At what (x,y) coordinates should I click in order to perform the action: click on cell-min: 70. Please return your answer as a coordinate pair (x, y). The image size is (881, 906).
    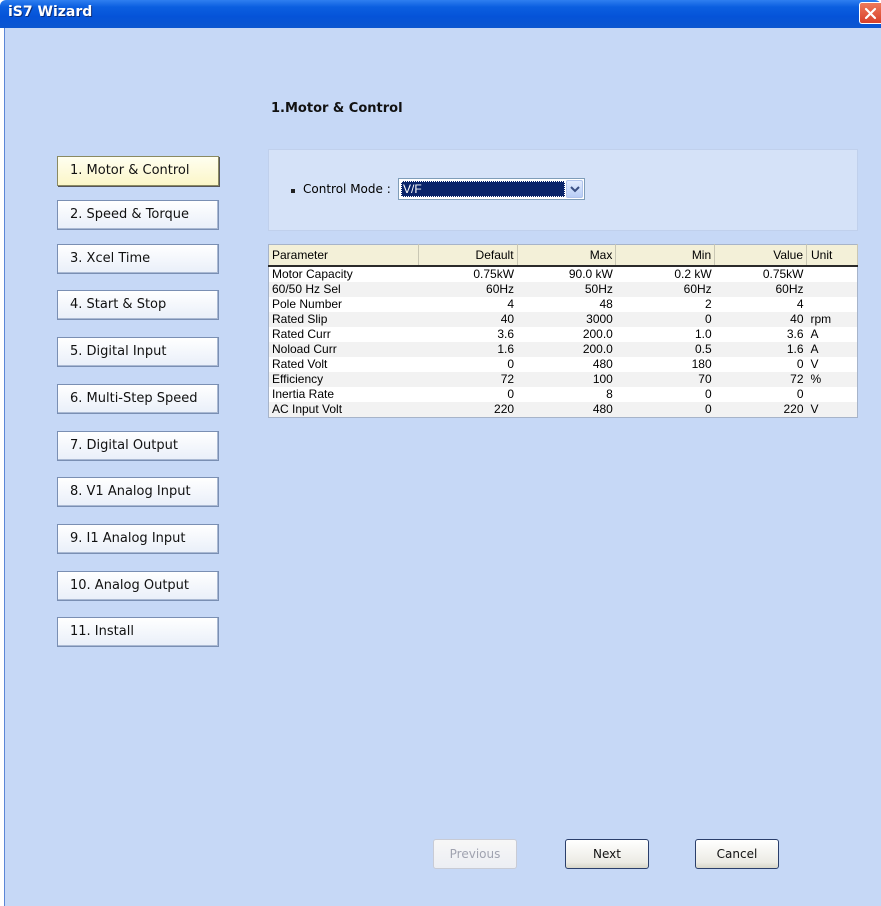
    Looking at the image, I should click on (665, 379).